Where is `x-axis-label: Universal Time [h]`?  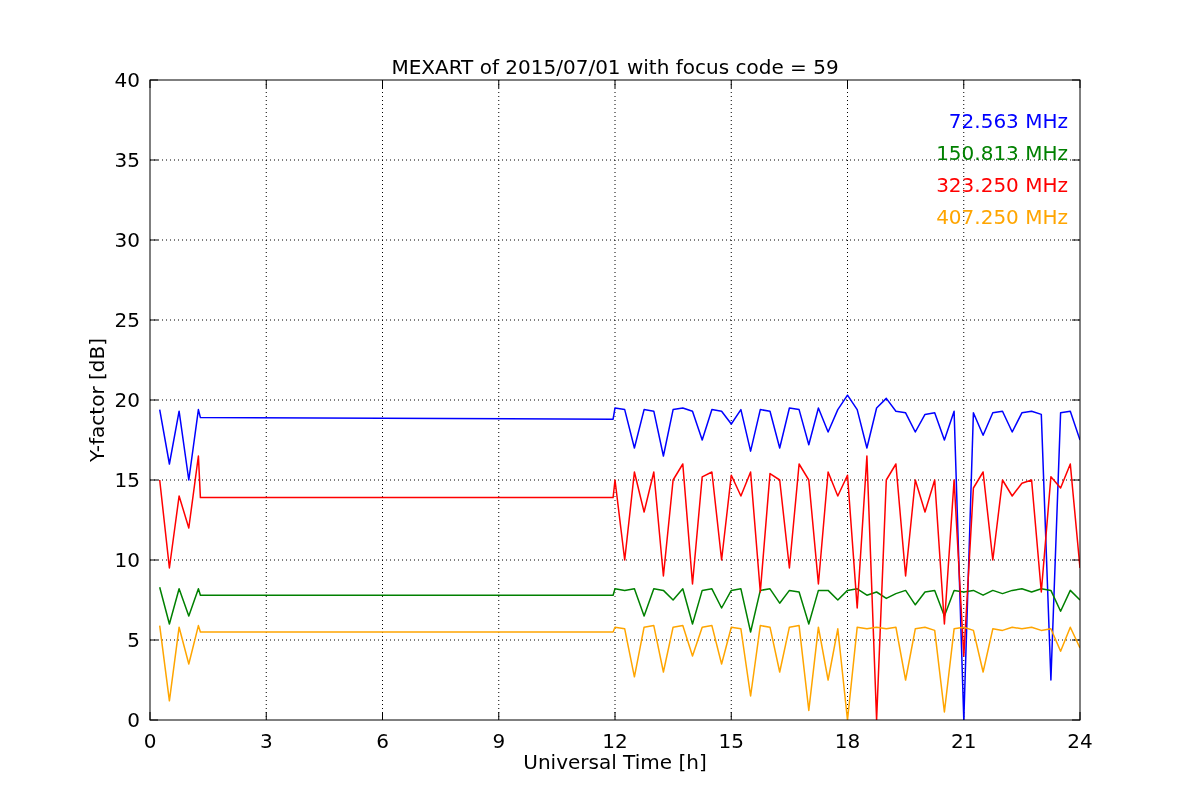
x-axis-label: Universal Time [h] is located at coordinates (615, 762).